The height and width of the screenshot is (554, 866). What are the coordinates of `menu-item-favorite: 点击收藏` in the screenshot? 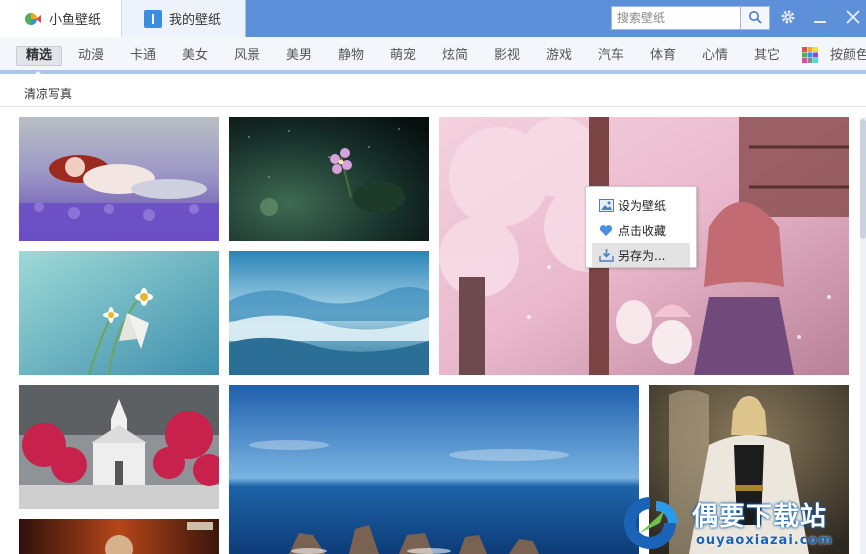 It's located at (641, 230).